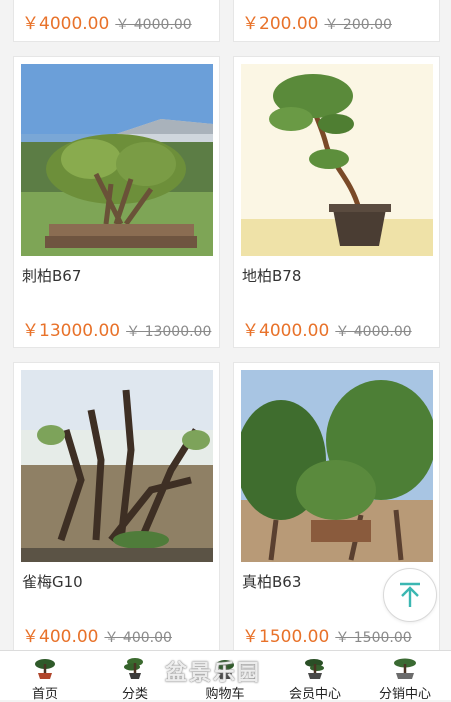  I want to click on arrow-up-to-top-icon, so click(410, 594).